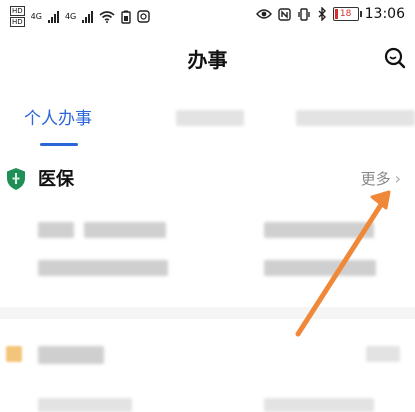 This screenshot has width=415, height=412. I want to click on section-divider, so click(207, 313).